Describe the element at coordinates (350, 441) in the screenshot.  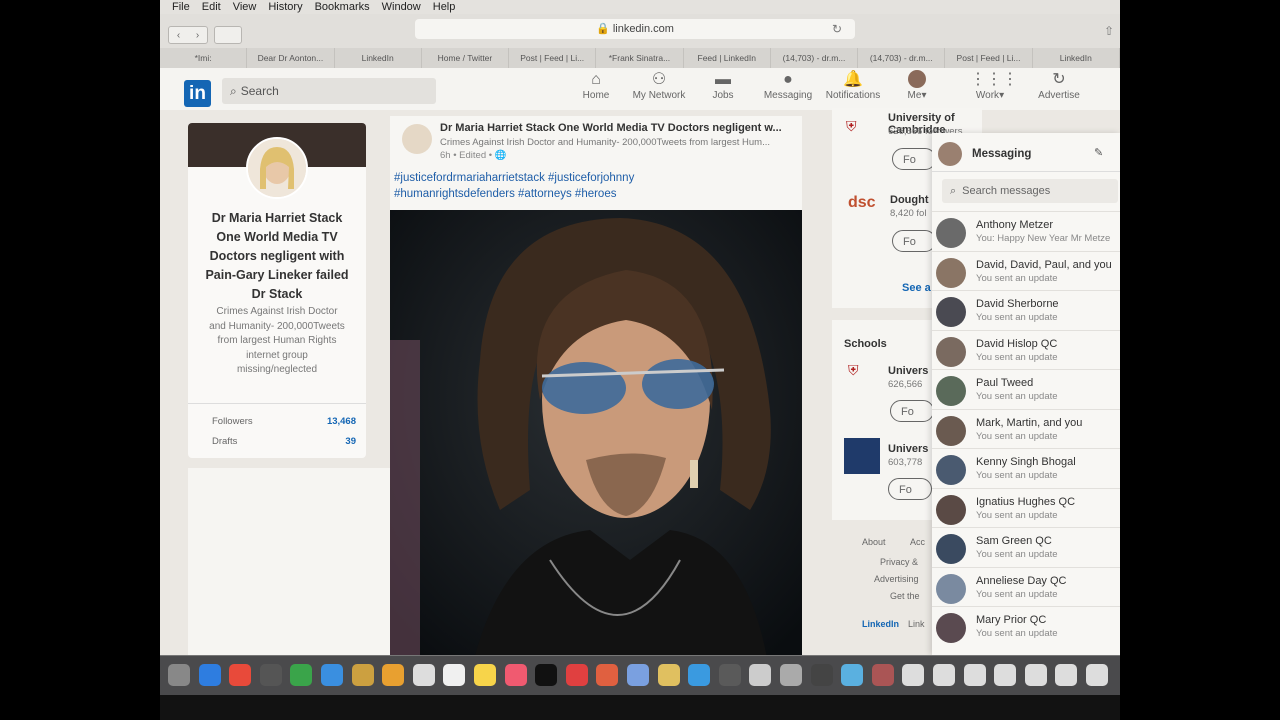
I see `drafts-count: 39` at that location.